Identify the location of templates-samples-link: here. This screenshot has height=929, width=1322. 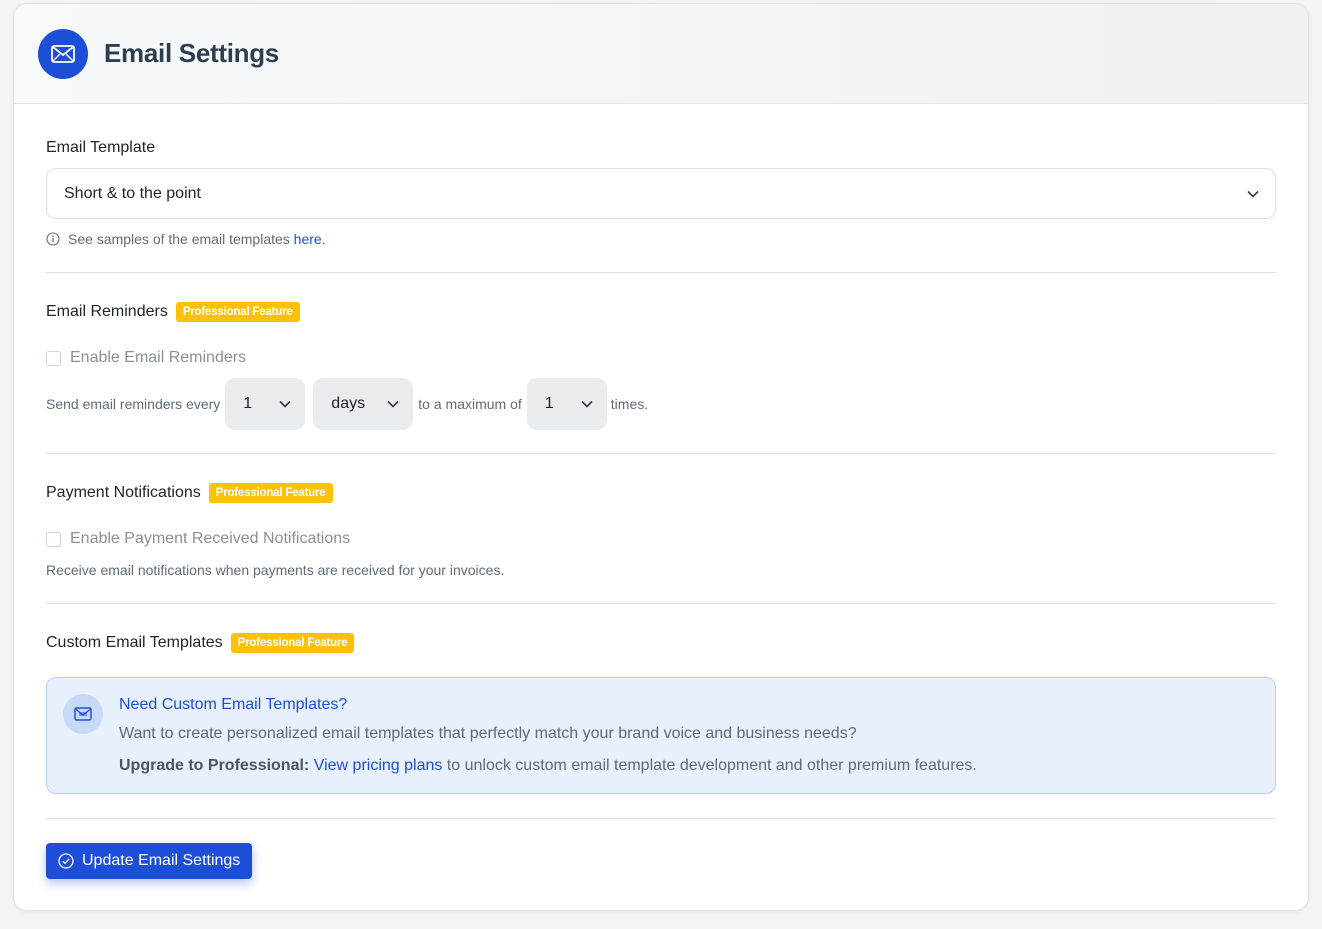
(308, 239).